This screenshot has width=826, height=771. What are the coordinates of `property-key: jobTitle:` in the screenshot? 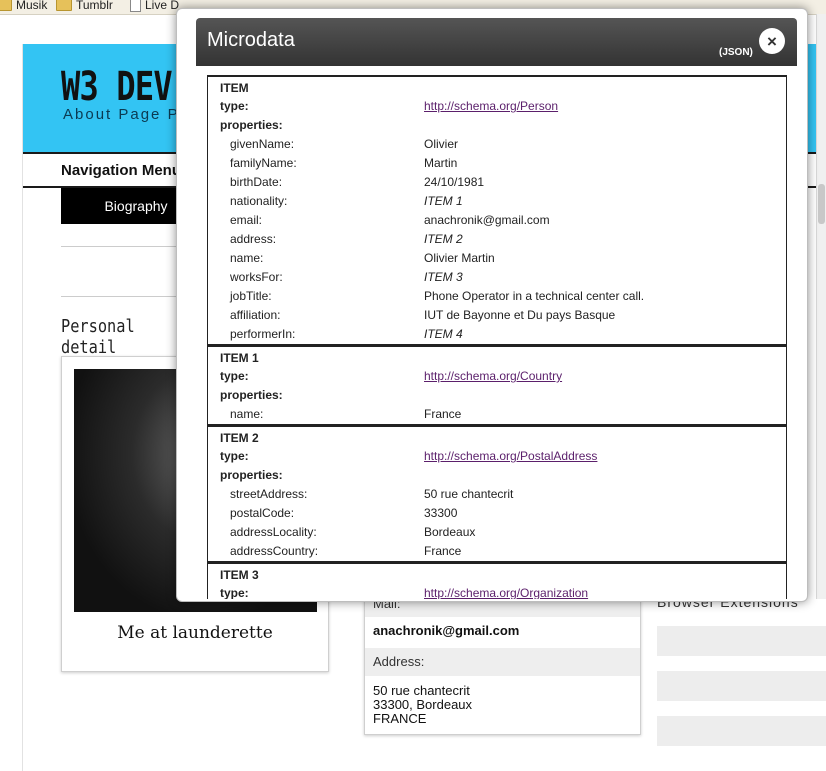 It's located at (251, 296).